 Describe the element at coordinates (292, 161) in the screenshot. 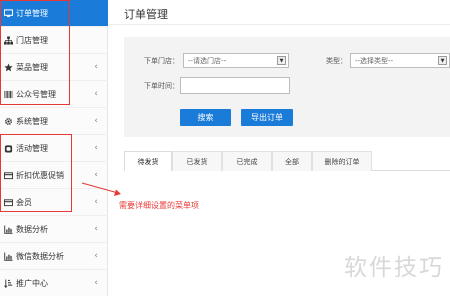

I see `tab-all: 全部` at that location.